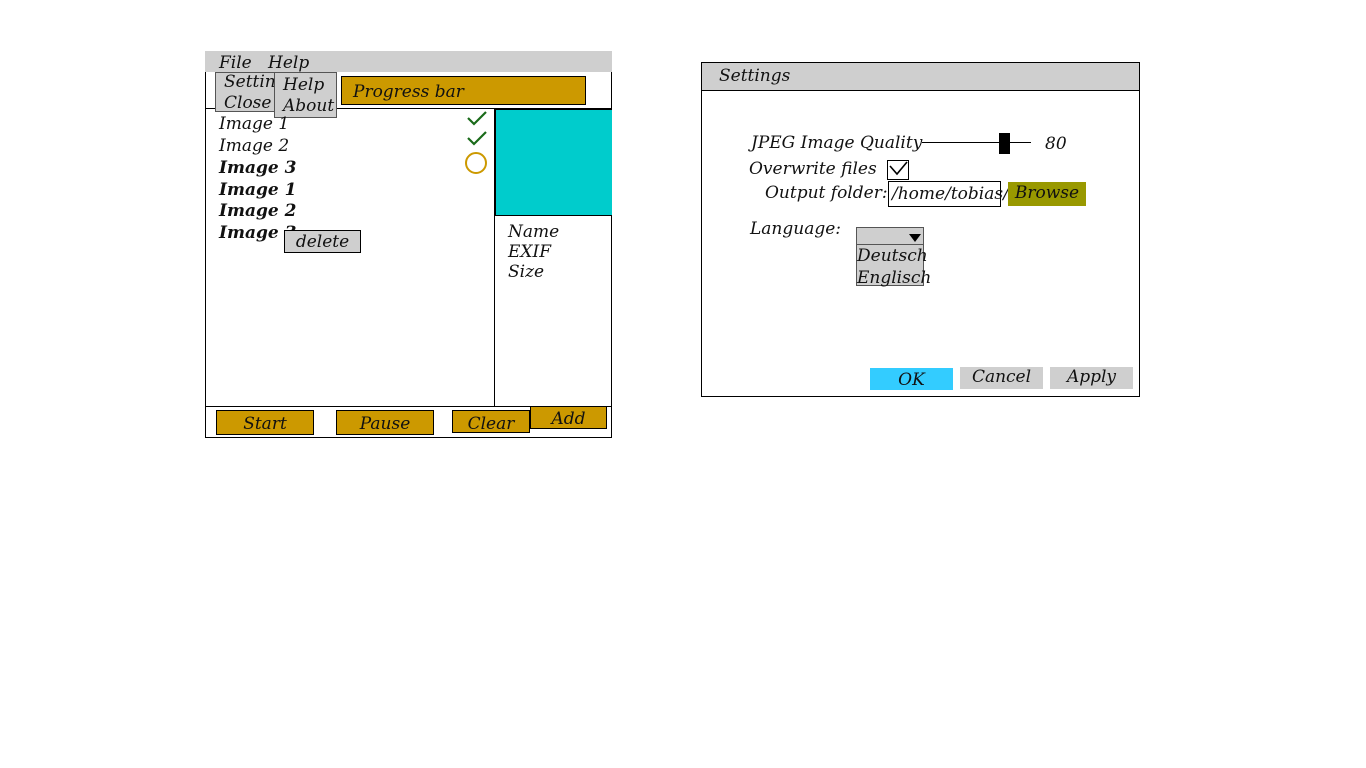  I want to click on ok-button: OK, so click(911, 379).